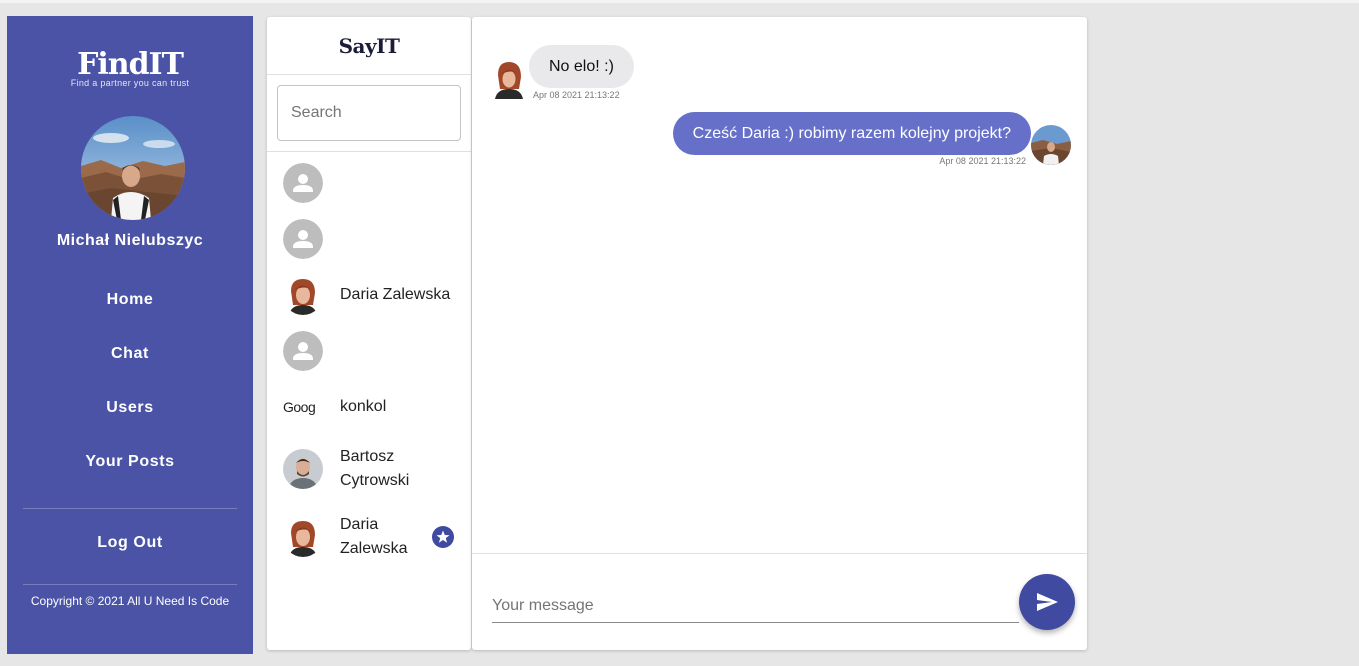 Image resolution: width=1359 pixels, height=666 pixels. Describe the element at coordinates (130, 361) in the screenshot. I see `nav-chat: Chat` at that location.